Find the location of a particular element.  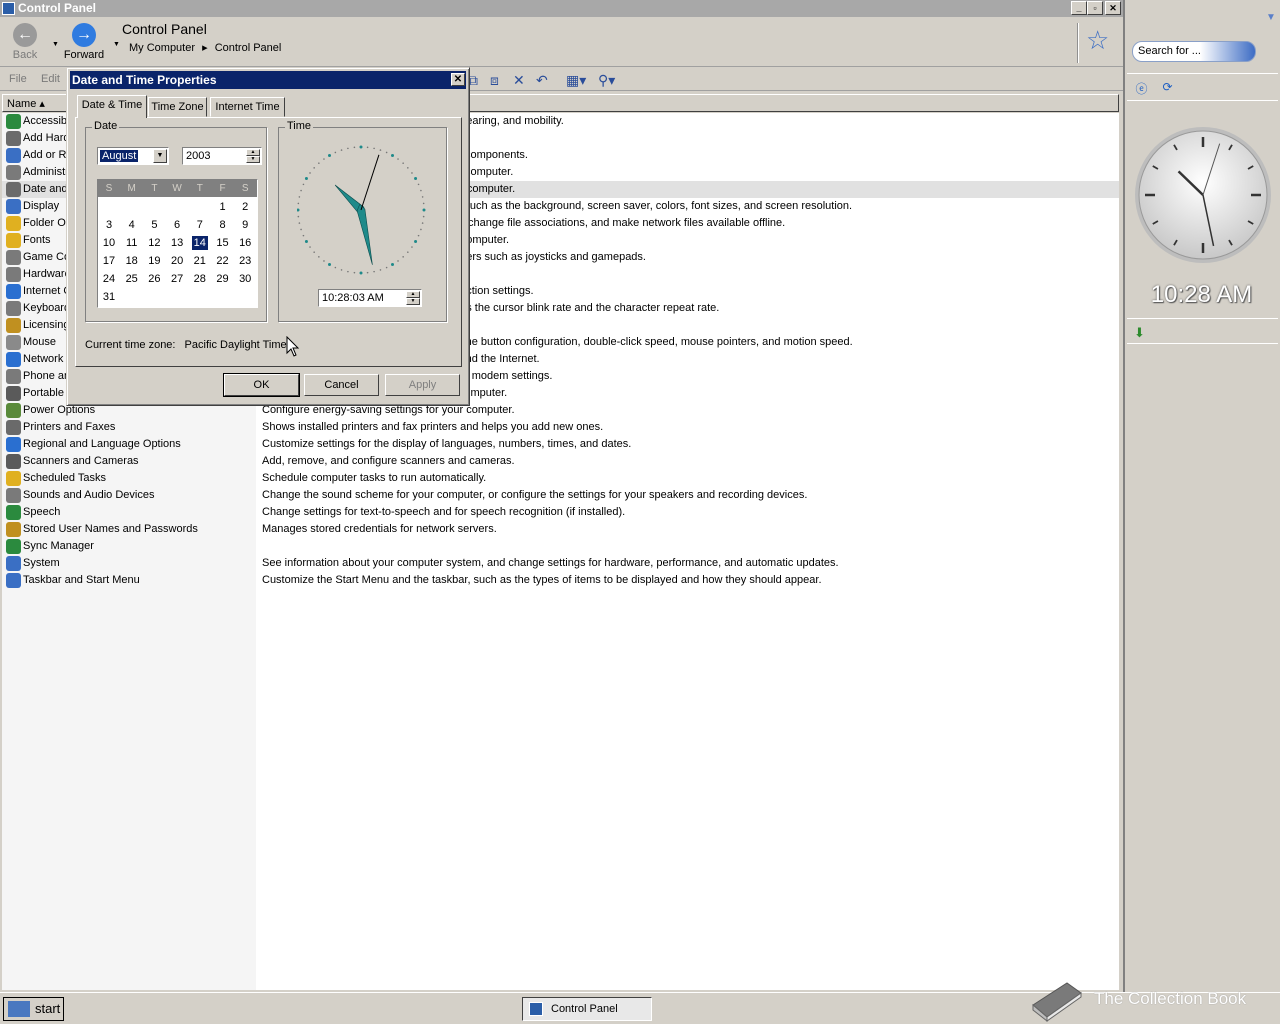

list-item-name: Taskbar and Start Menu is located at coordinates (81, 580).